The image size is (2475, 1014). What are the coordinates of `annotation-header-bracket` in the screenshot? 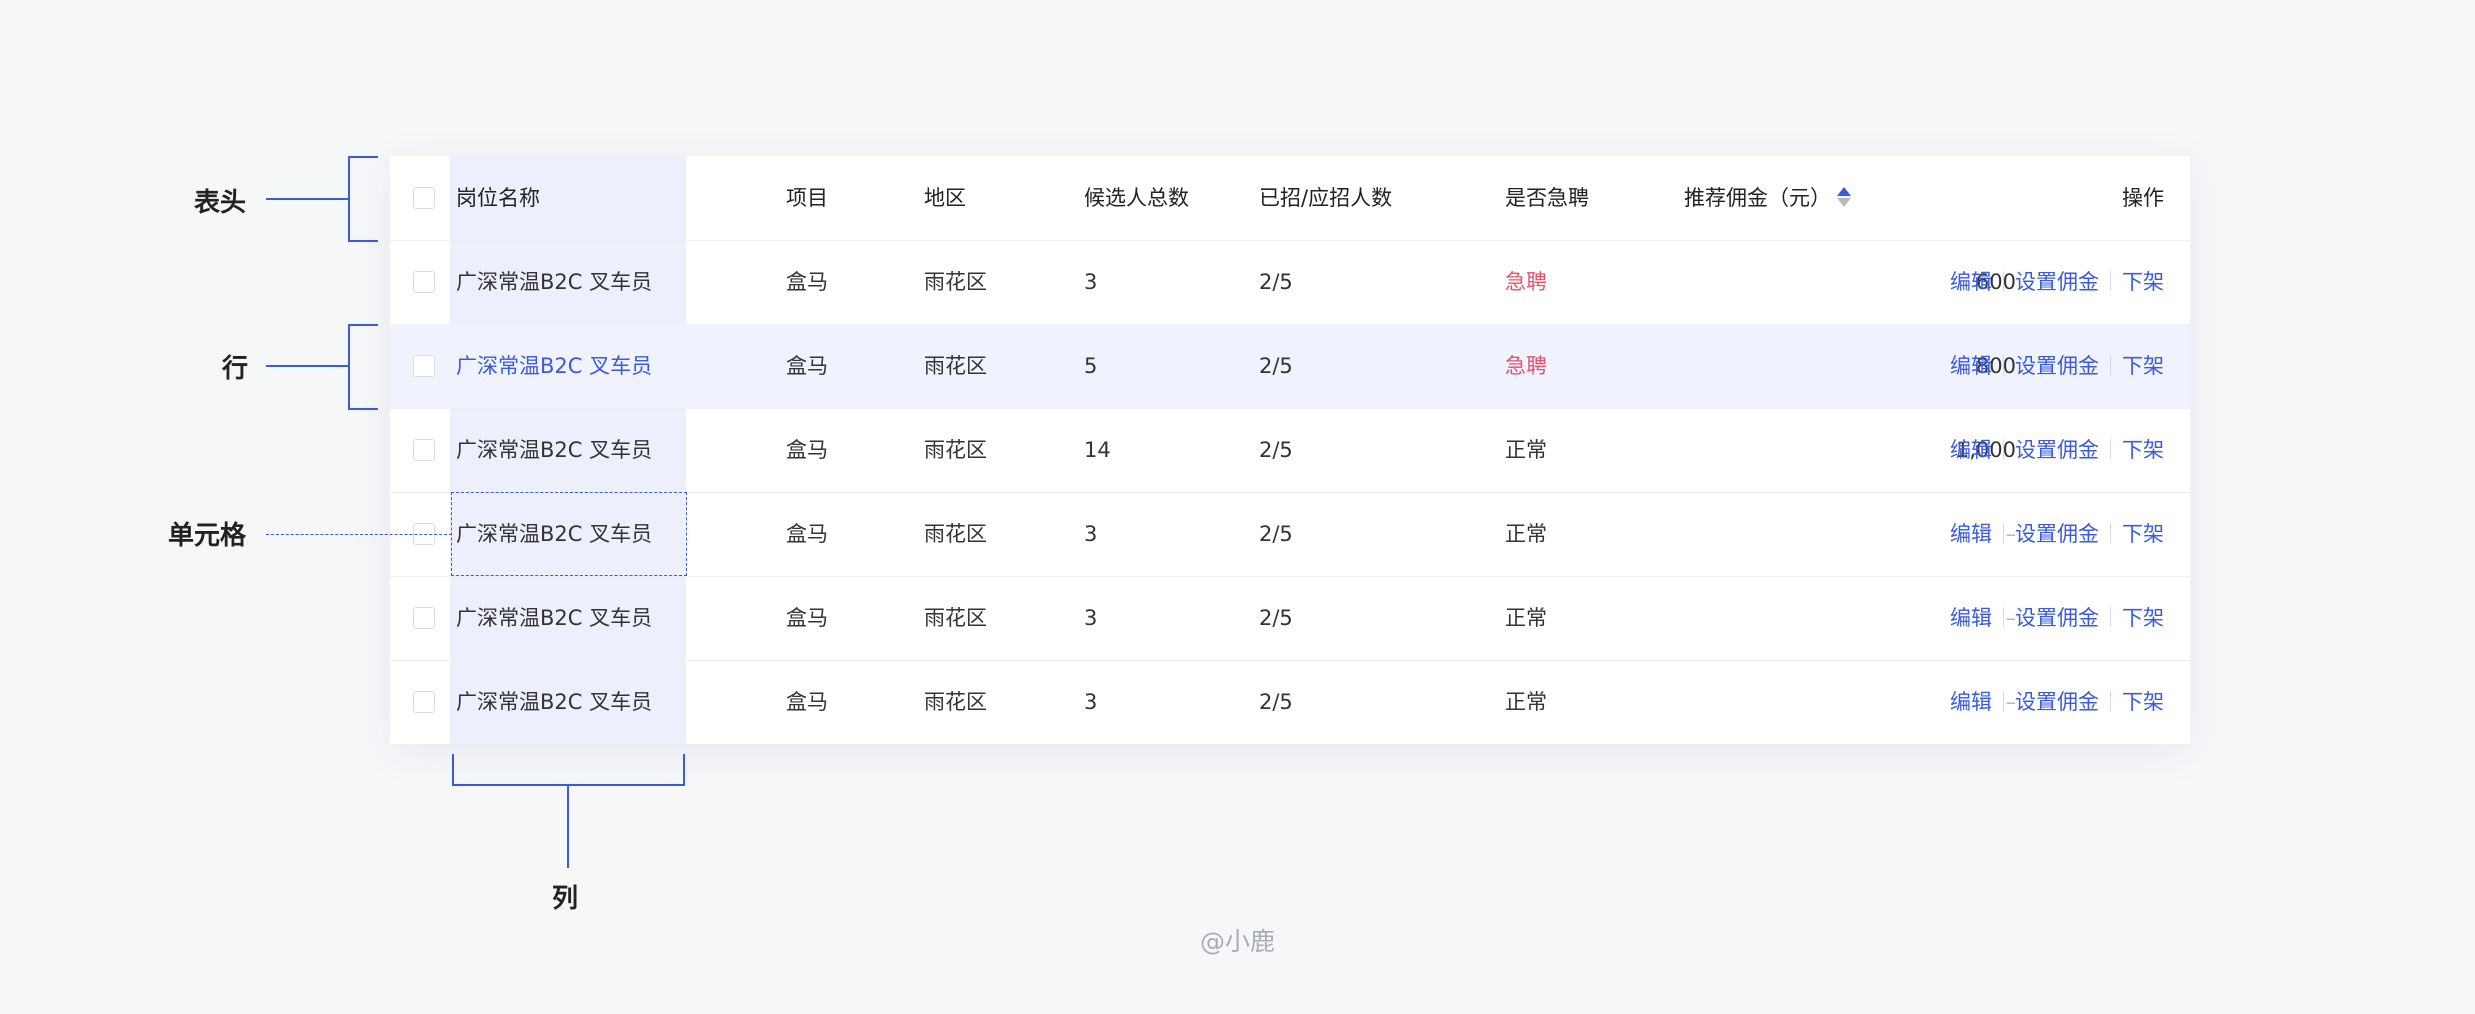 It's located at (349, 199).